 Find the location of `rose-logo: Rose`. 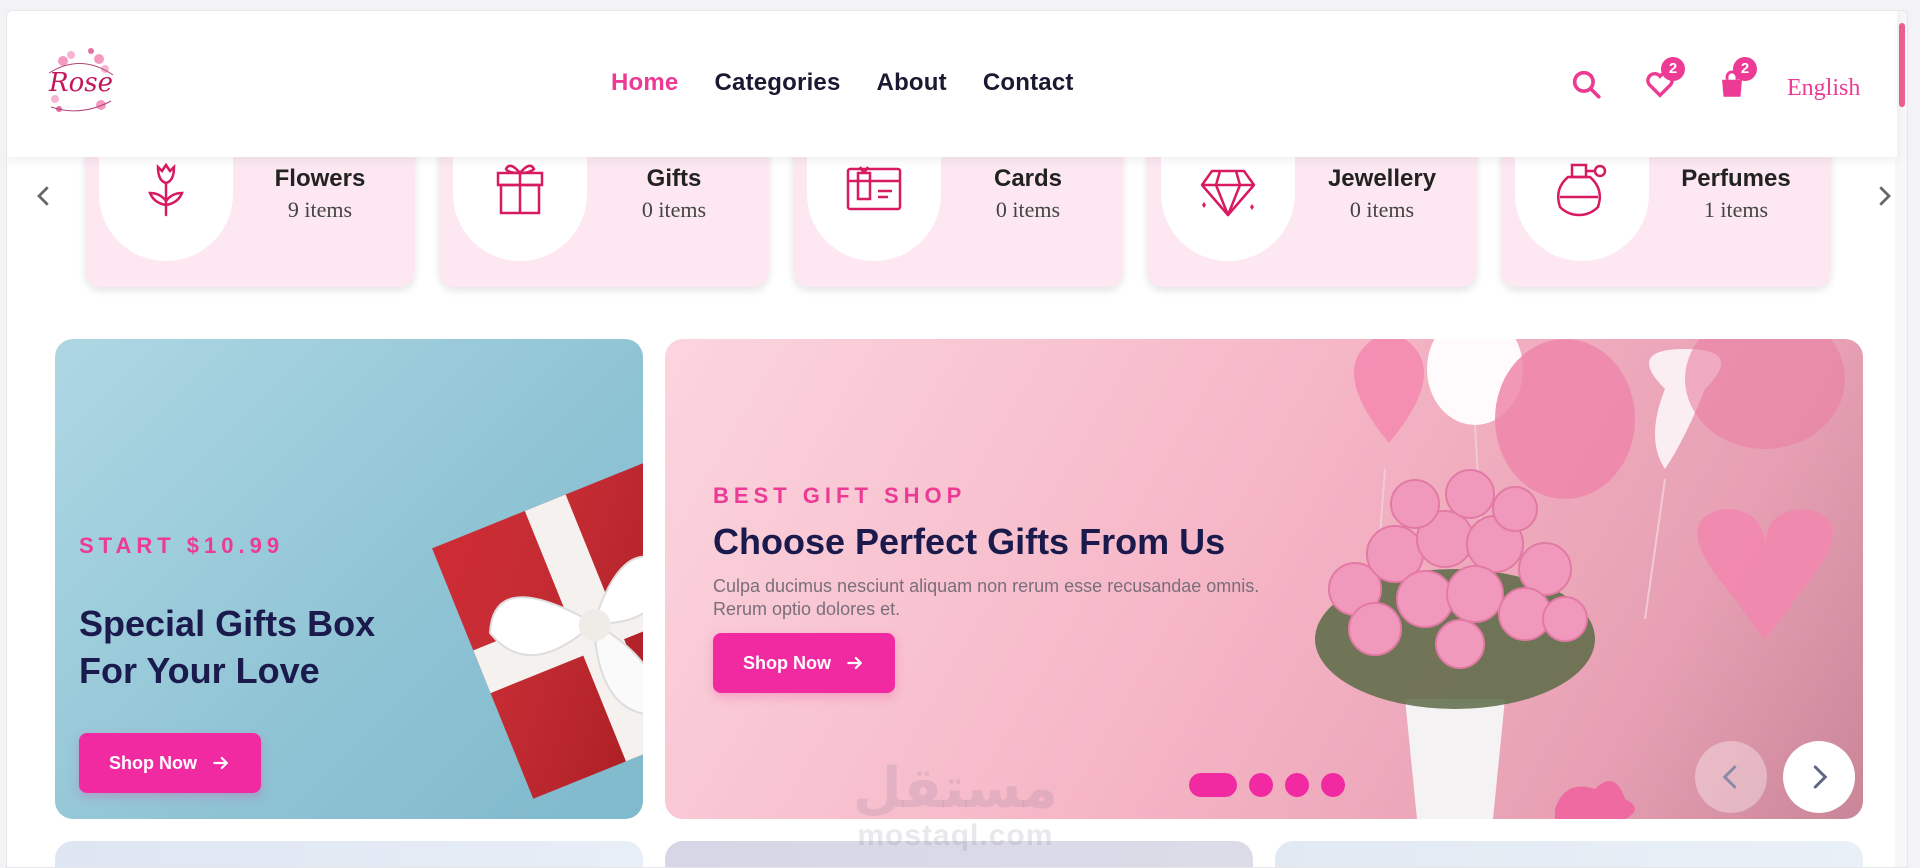

rose-logo: Rose is located at coordinates (81, 83).